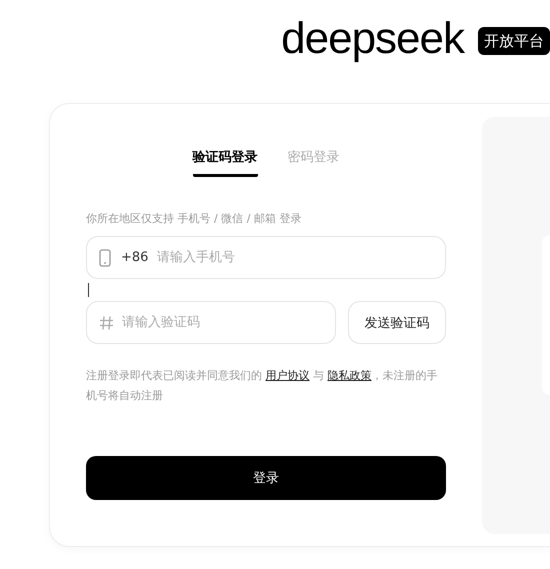  Describe the element at coordinates (134, 258) in the screenshot. I see `country-code: +86` at that location.